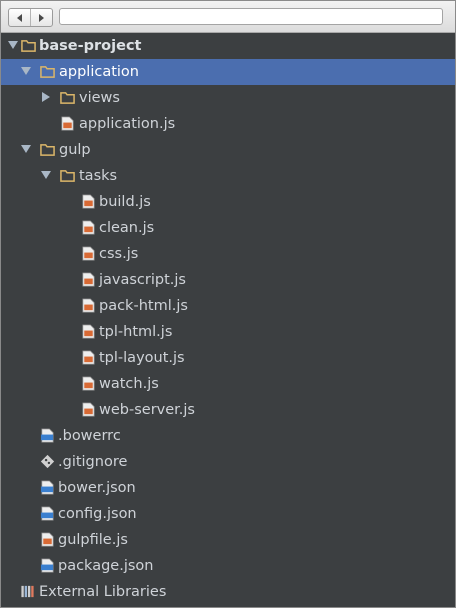 The height and width of the screenshot is (608, 456). What do you see at coordinates (228, 228) in the screenshot?
I see `tree-item-task-file: clean.js` at bounding box center [228, 228].